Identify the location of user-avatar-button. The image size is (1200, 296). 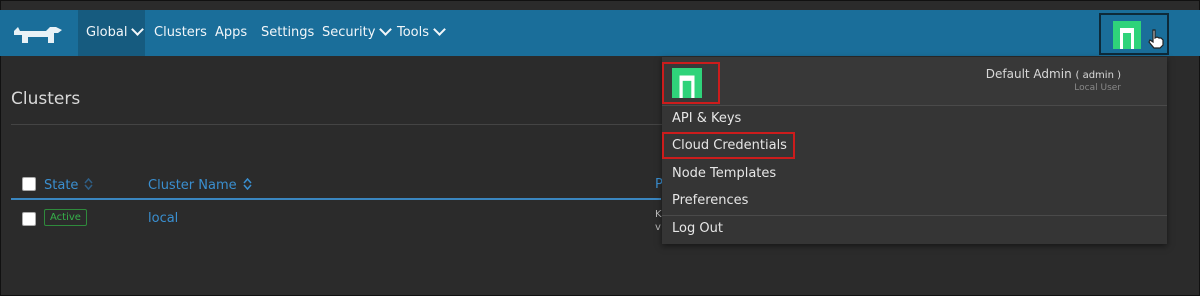
(1134, 34).